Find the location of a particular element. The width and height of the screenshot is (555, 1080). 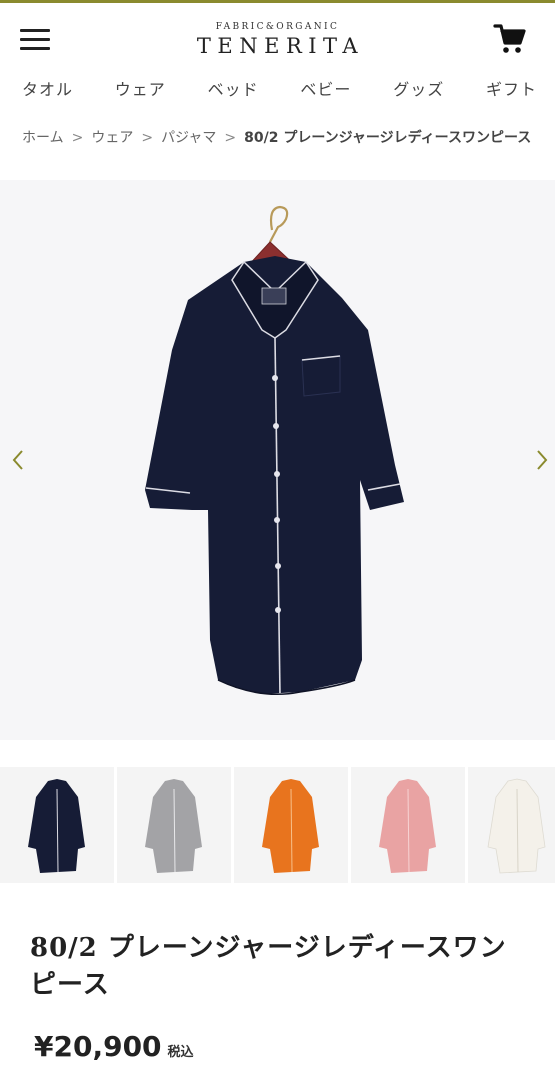

thumbnail-gray is located at coordinates (174, 825).